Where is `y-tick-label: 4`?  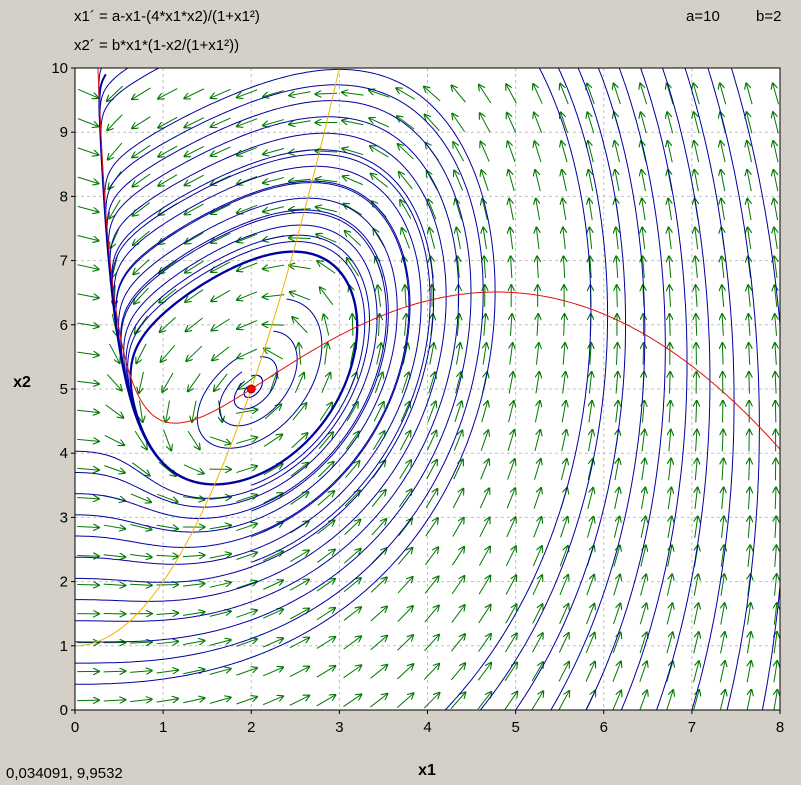
y-tick-label: 4 is located at coordinates (64, 453).